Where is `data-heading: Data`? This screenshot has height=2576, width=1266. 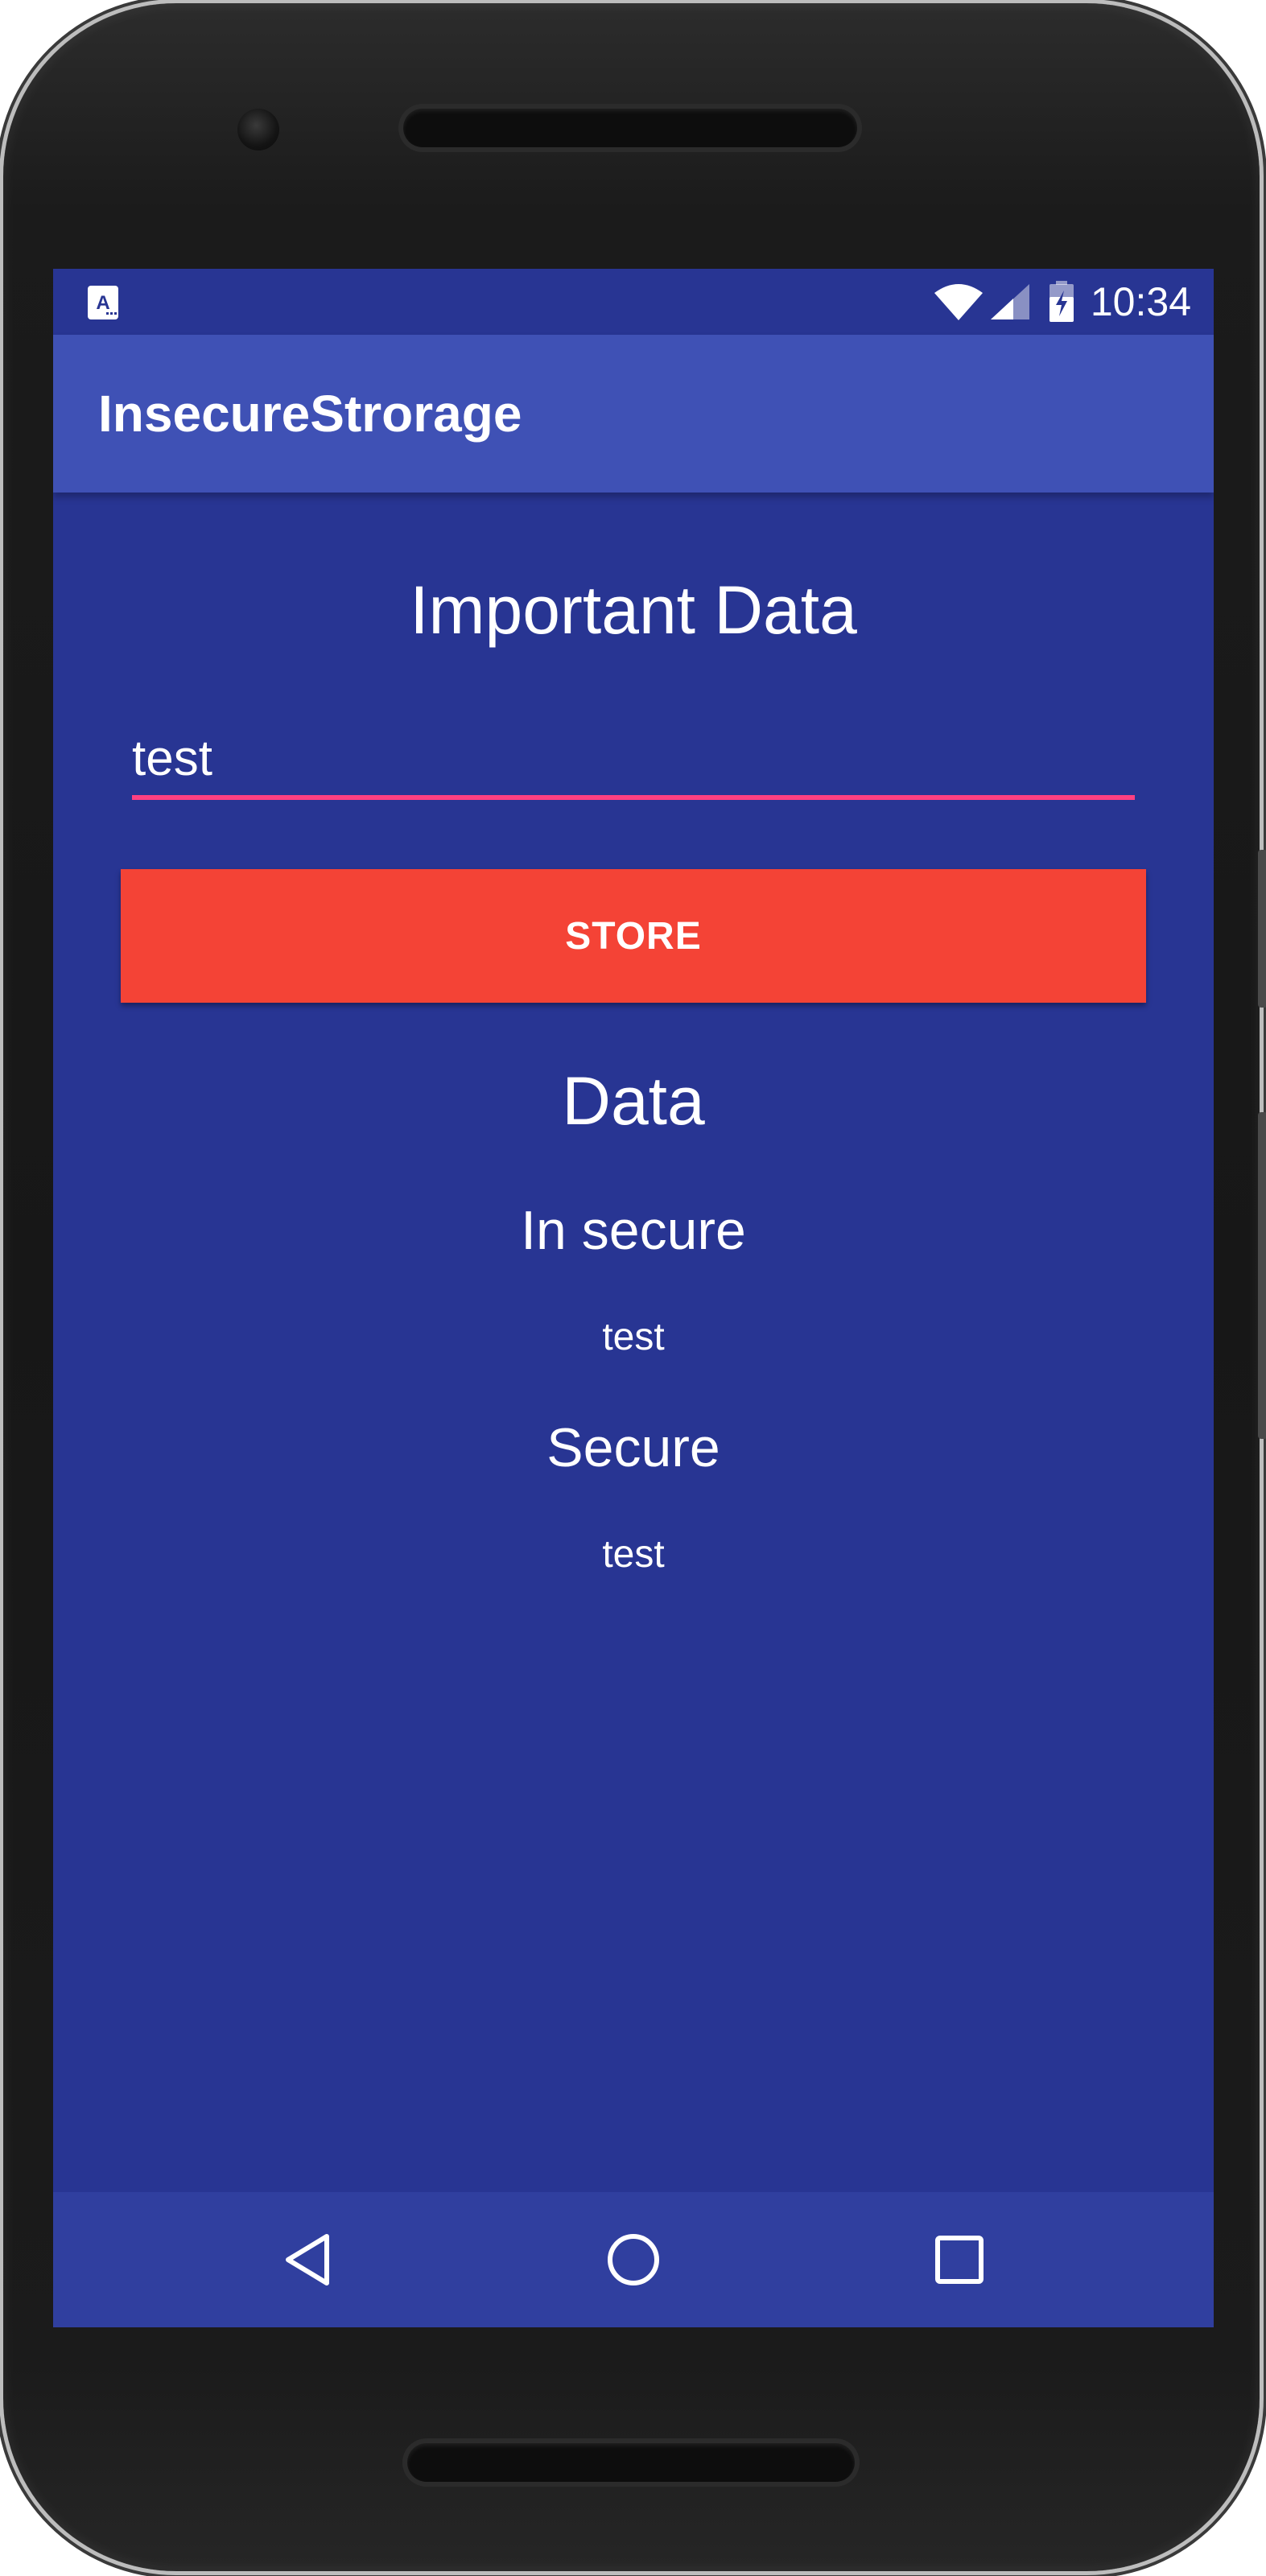
data-heading: Data is located at coordinates (633, 1101).